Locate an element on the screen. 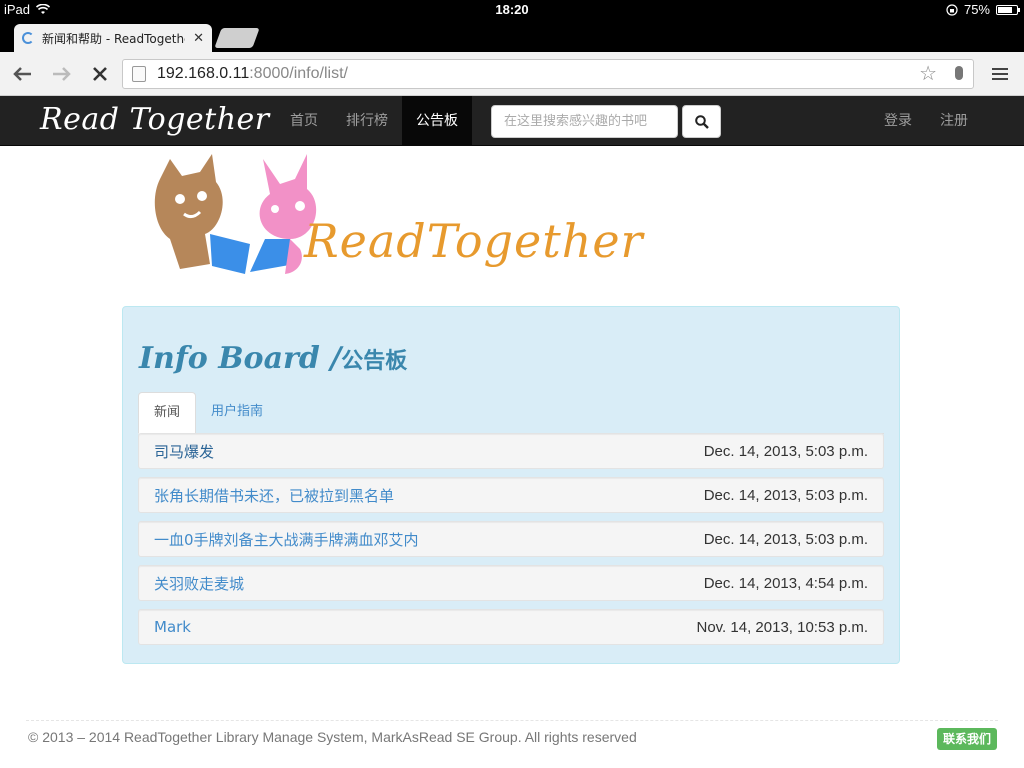 Image resolution: width=1024 pixels, height=768 pixels. auth-links: 登录 注册 is located at coordinates (926, 121).